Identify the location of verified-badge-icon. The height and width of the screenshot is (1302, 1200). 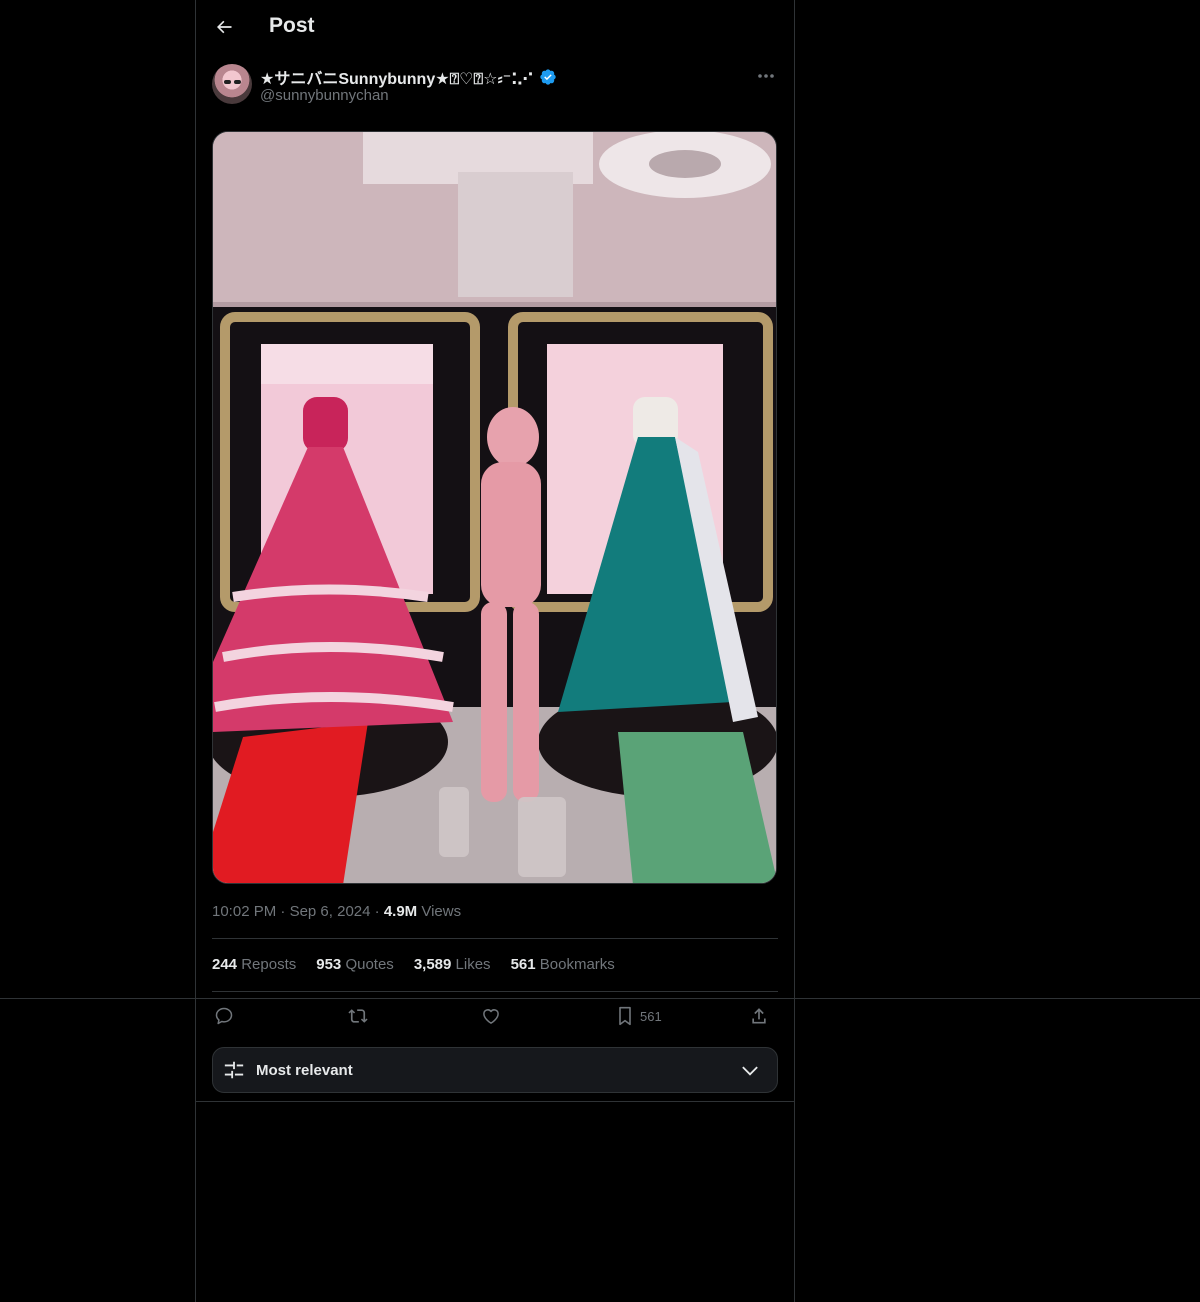
(548, 77).